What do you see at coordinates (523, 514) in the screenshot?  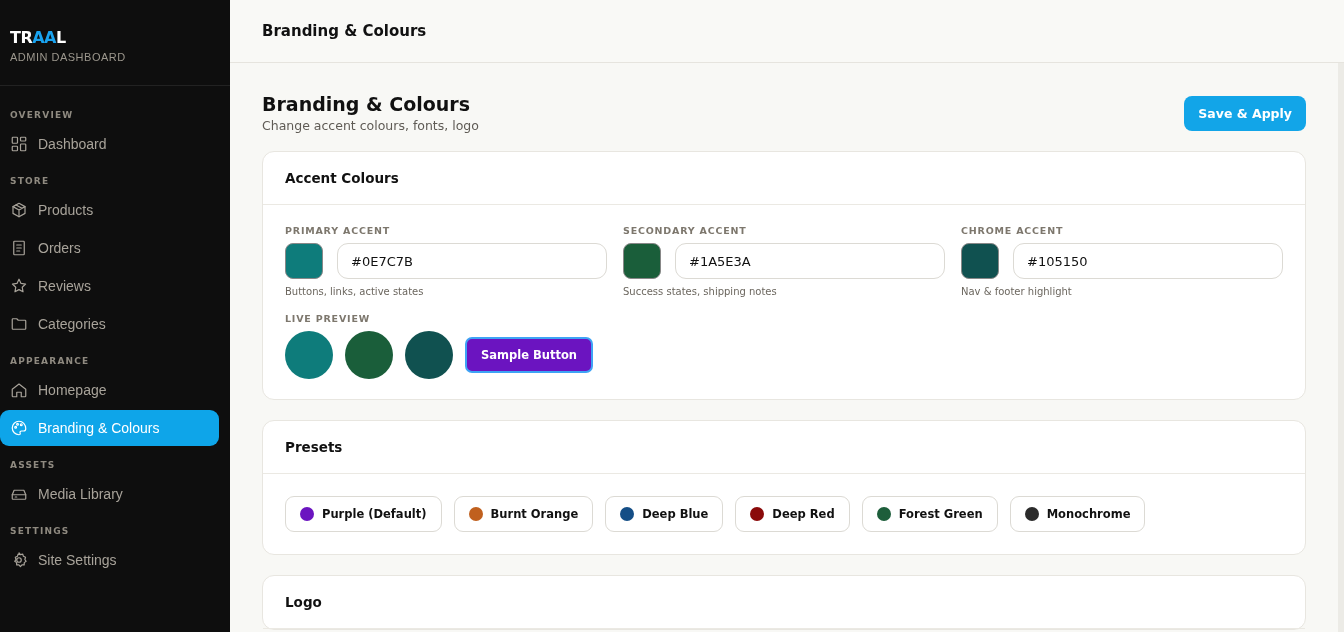 I see `preset-button: Burnt Orange` at bounding box center [523, 514].